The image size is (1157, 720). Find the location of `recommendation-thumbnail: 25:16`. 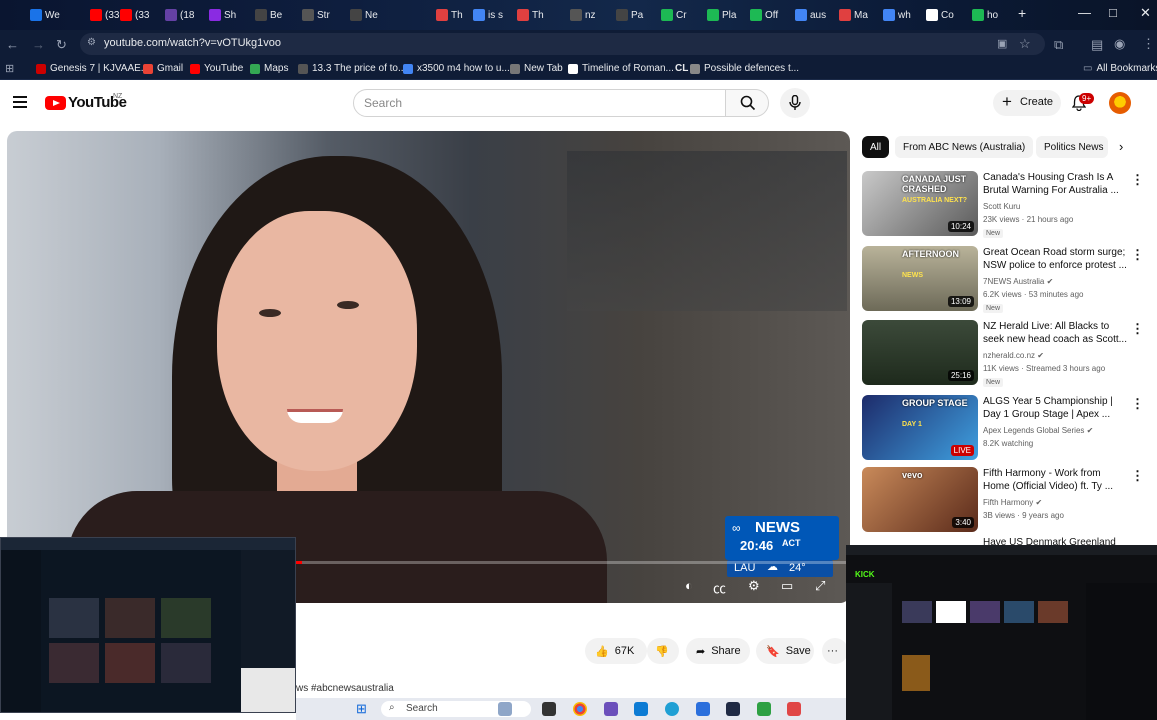

recommendation-thumbnail: 25:16 is located at coordinates (920, 352).